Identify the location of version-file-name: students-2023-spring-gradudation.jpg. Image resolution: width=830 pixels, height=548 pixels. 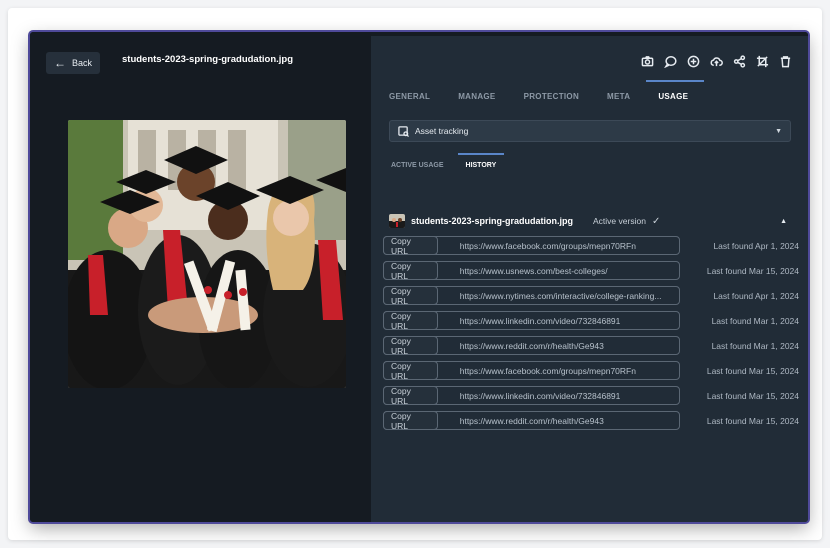
(492, 221).